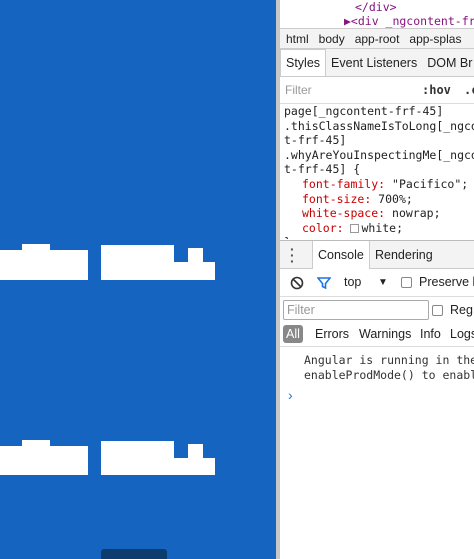  I want to click on preserve-log-checkbox, so click(406, 282).